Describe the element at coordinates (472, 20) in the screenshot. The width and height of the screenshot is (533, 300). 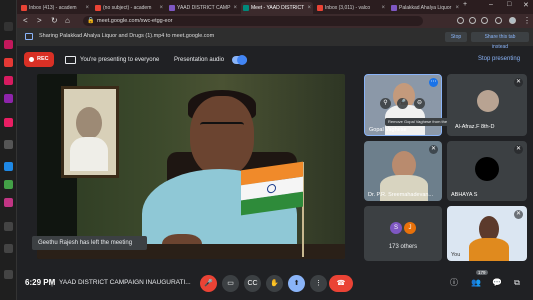
I see `share-icon` at that location.